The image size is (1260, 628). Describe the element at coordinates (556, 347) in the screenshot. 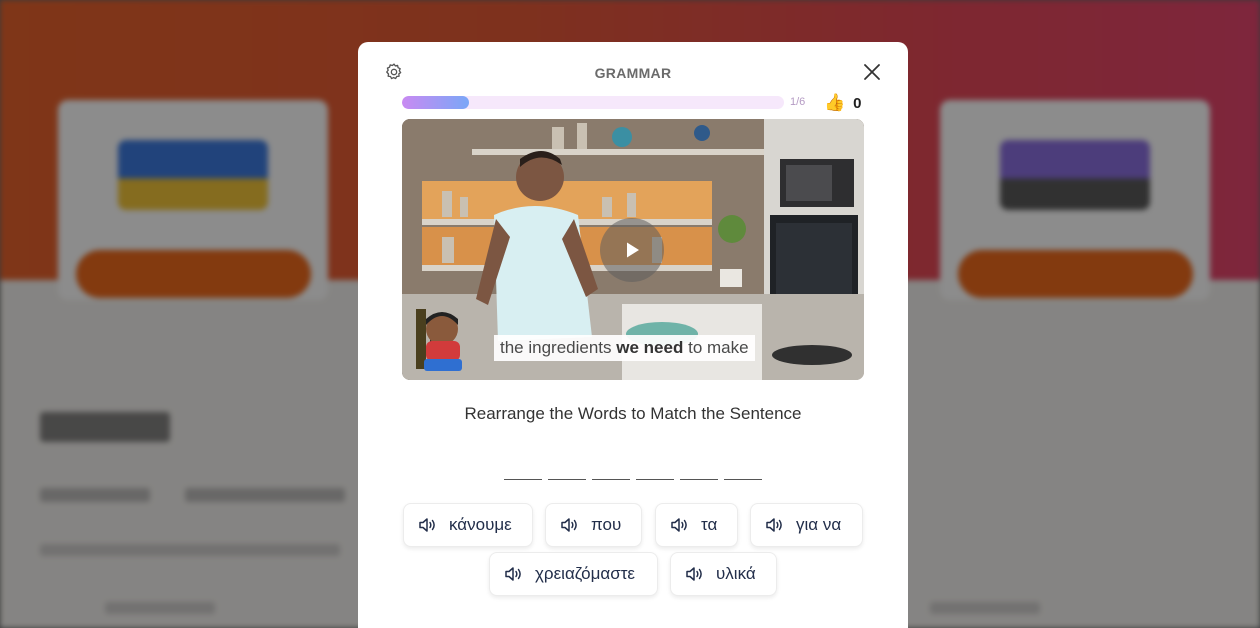

I see `subtitle-text: the ingredients` at that location.